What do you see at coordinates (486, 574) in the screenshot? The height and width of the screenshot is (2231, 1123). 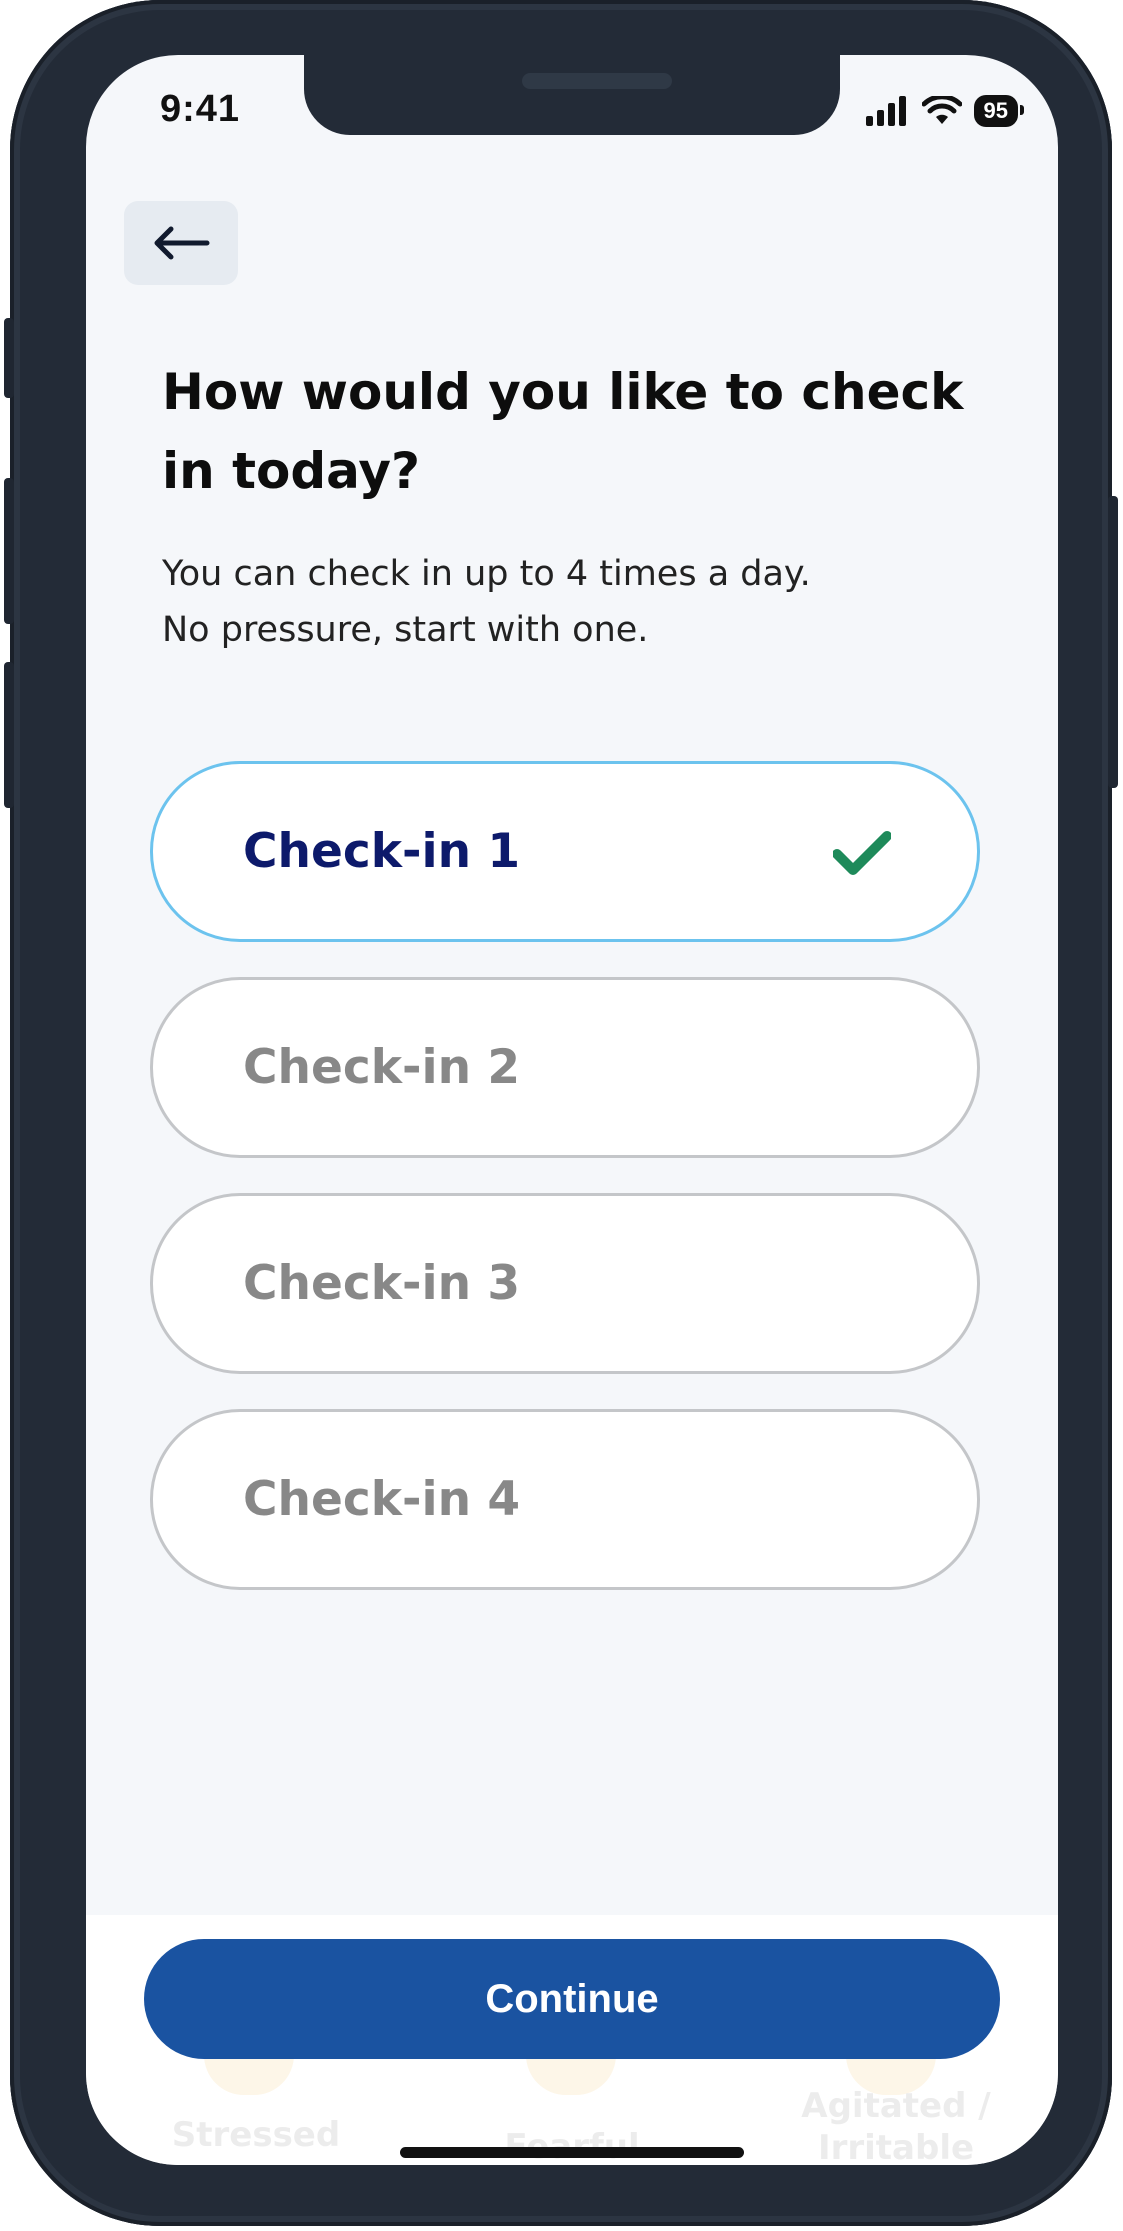 I see `subtitle-line-1: You can check in up to 4 times a day.` at bounding box center [486, 574].